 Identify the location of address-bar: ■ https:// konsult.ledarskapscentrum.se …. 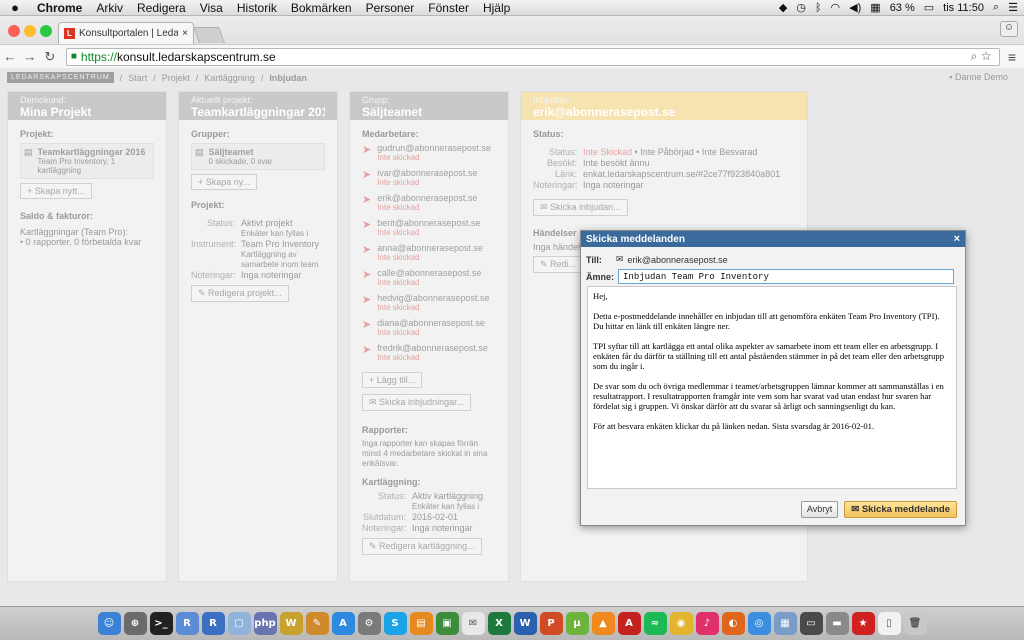
(533, 56).